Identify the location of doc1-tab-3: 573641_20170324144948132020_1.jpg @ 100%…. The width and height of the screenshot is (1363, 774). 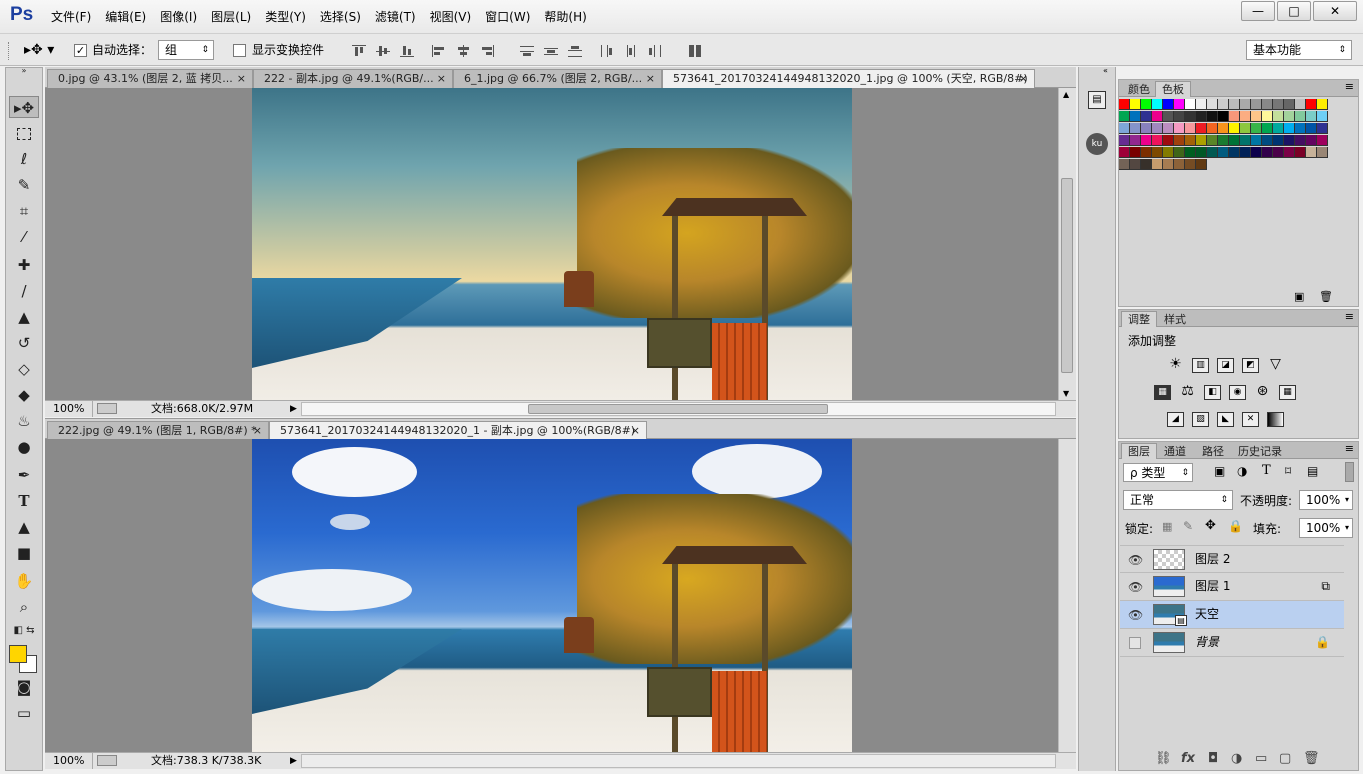
(848, 78).